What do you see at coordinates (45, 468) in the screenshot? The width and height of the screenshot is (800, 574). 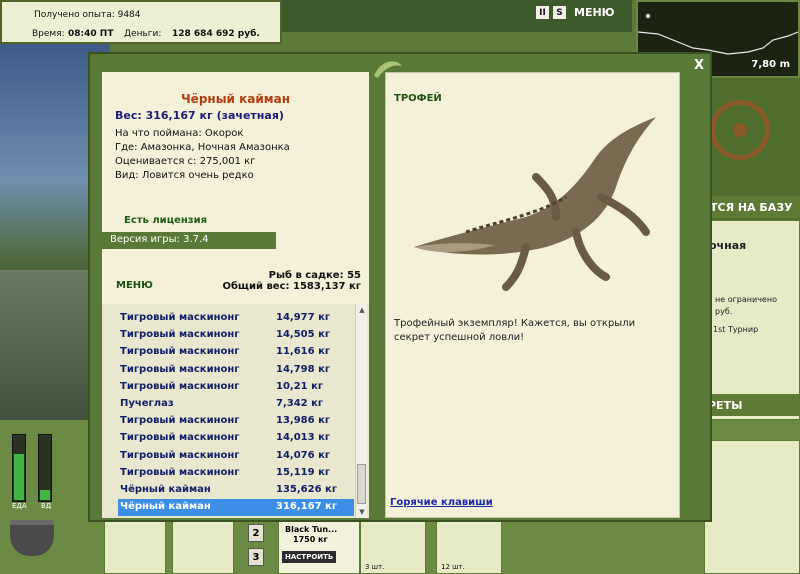 I see `water-meter` at bounding box center [45, 468].